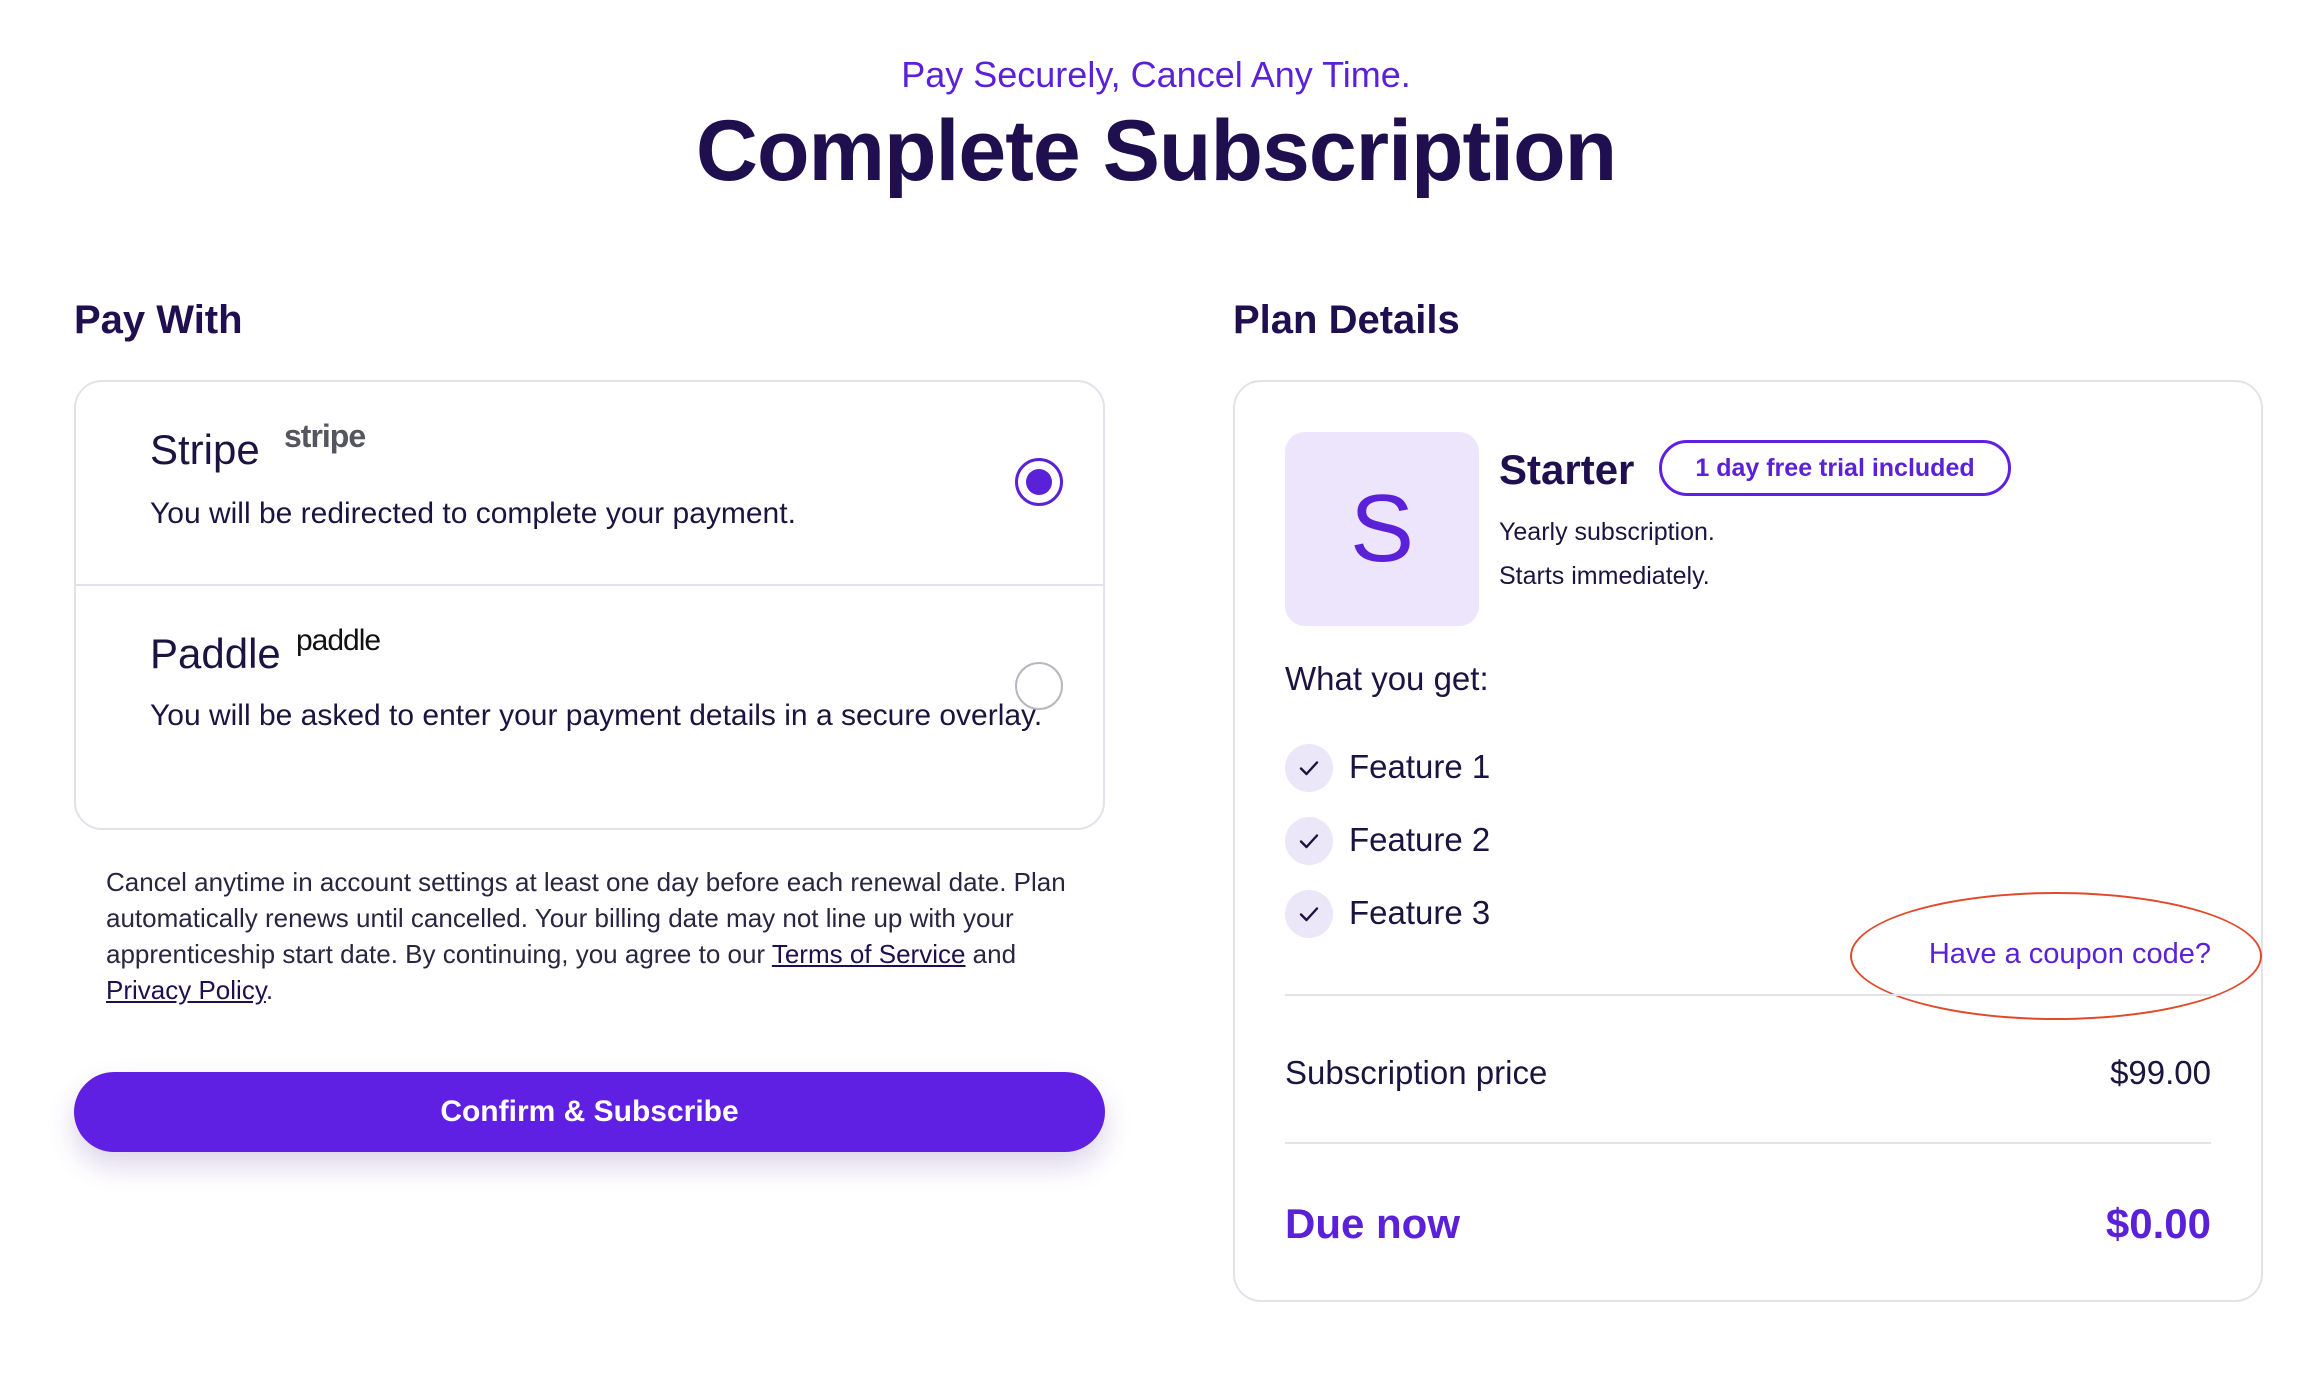  Describe the element at coordinates (1420, 839) in the screenshot. I see `feature-label: Feature 2` at that location.